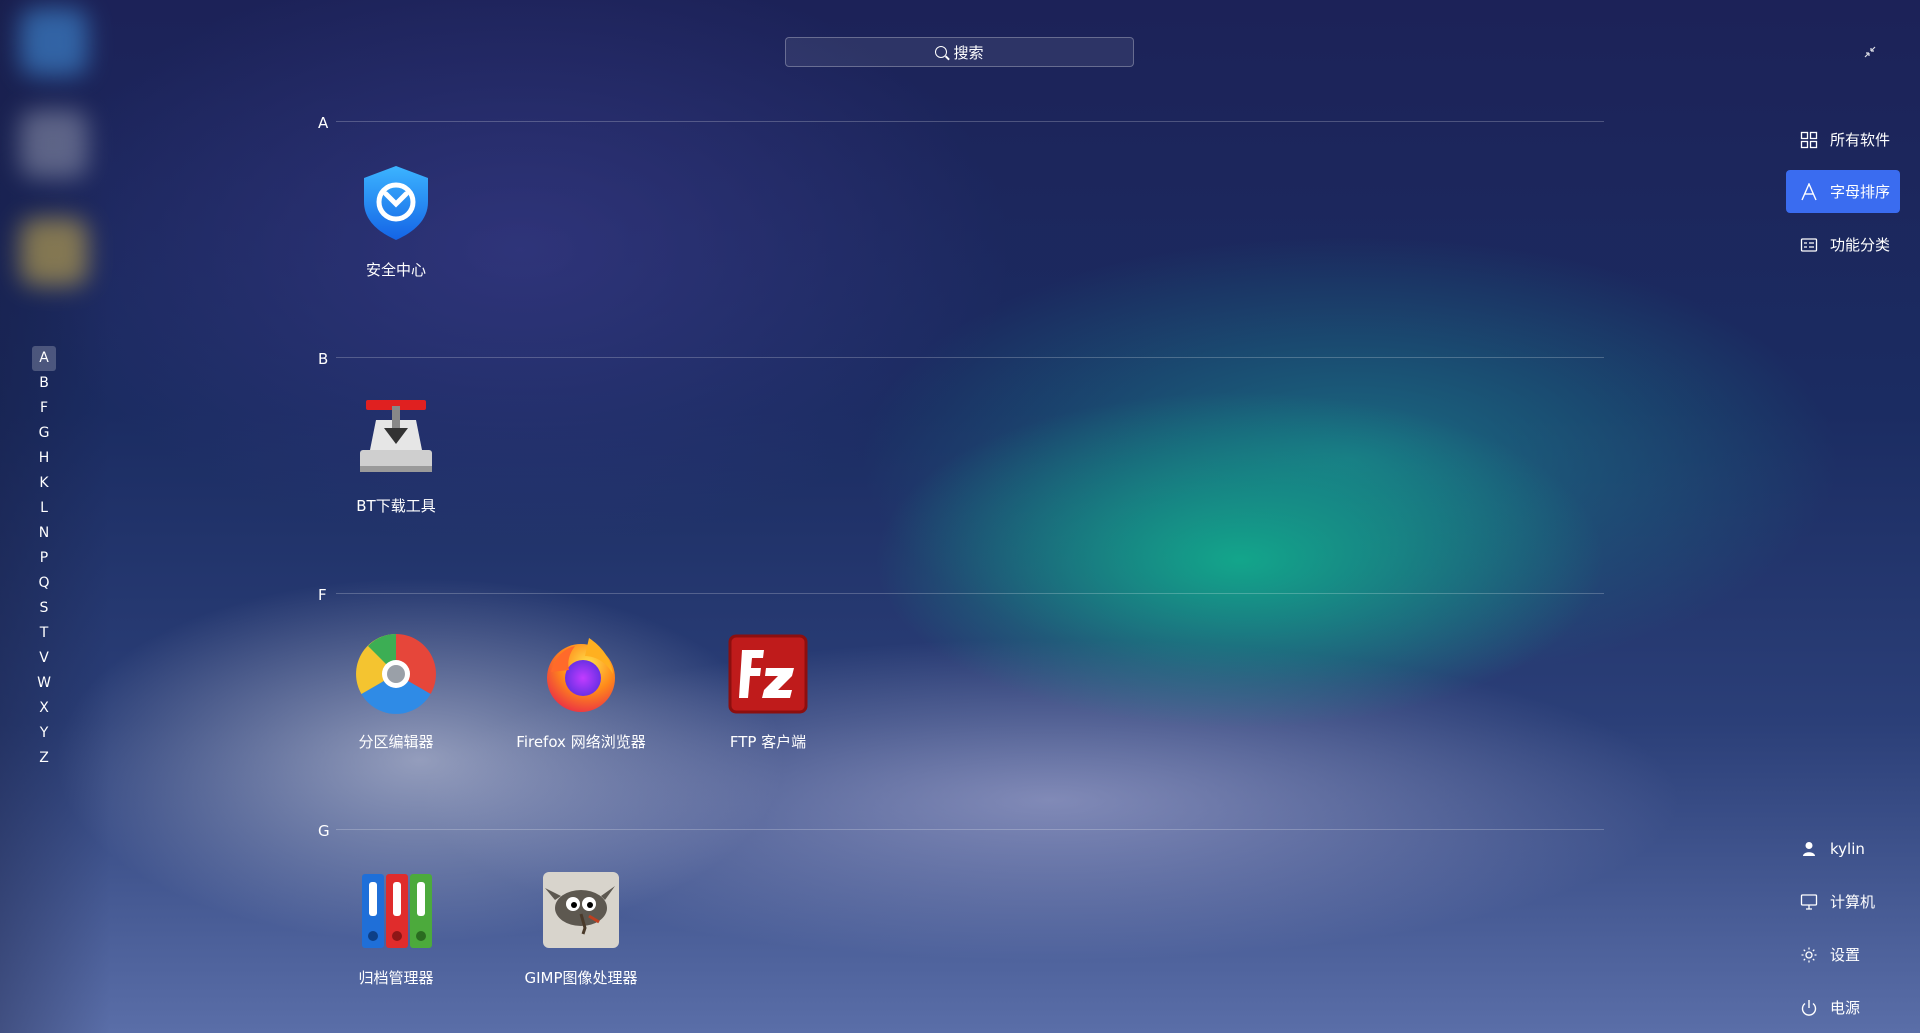  I want to click on letter-index-item: W, so click(44, 683).